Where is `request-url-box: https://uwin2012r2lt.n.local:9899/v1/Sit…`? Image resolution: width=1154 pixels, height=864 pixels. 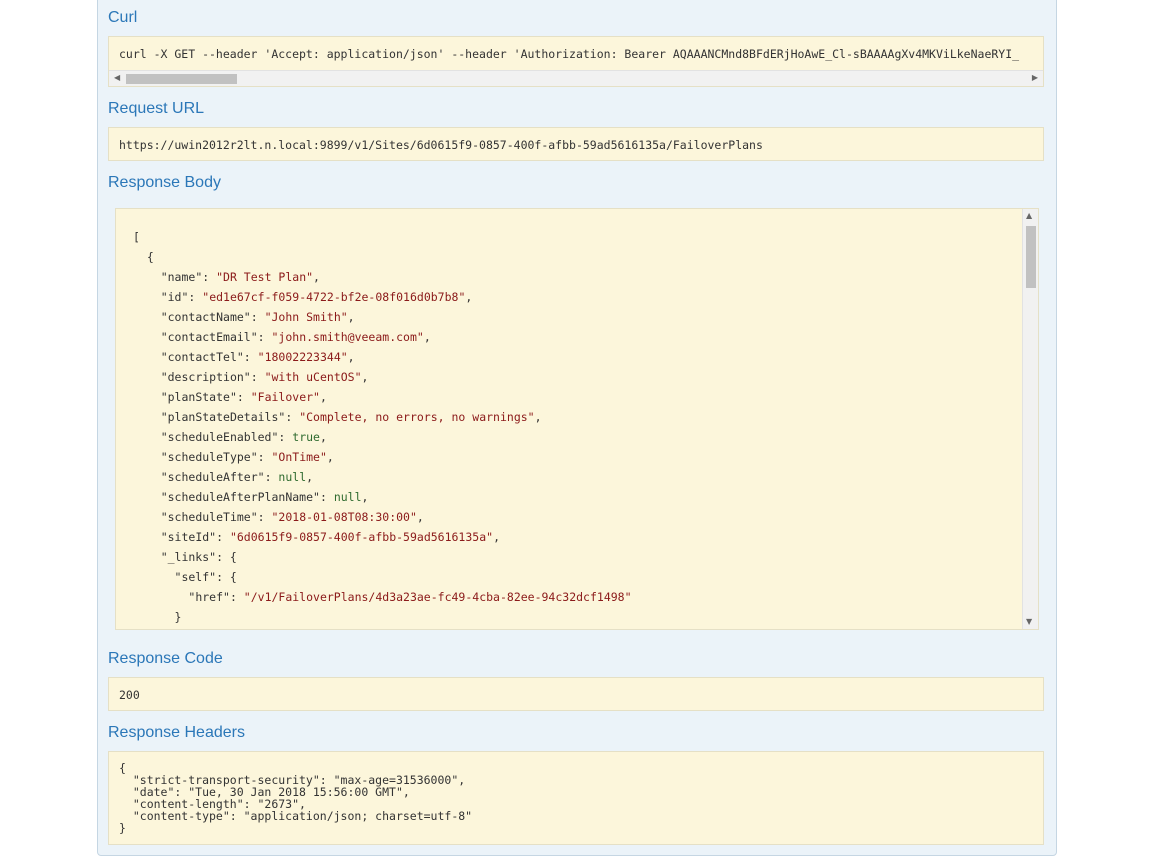
request-url-box: https://uwin2012r2lt.n.local:9899/v1/Sit… is located at coordinates (576, 144).